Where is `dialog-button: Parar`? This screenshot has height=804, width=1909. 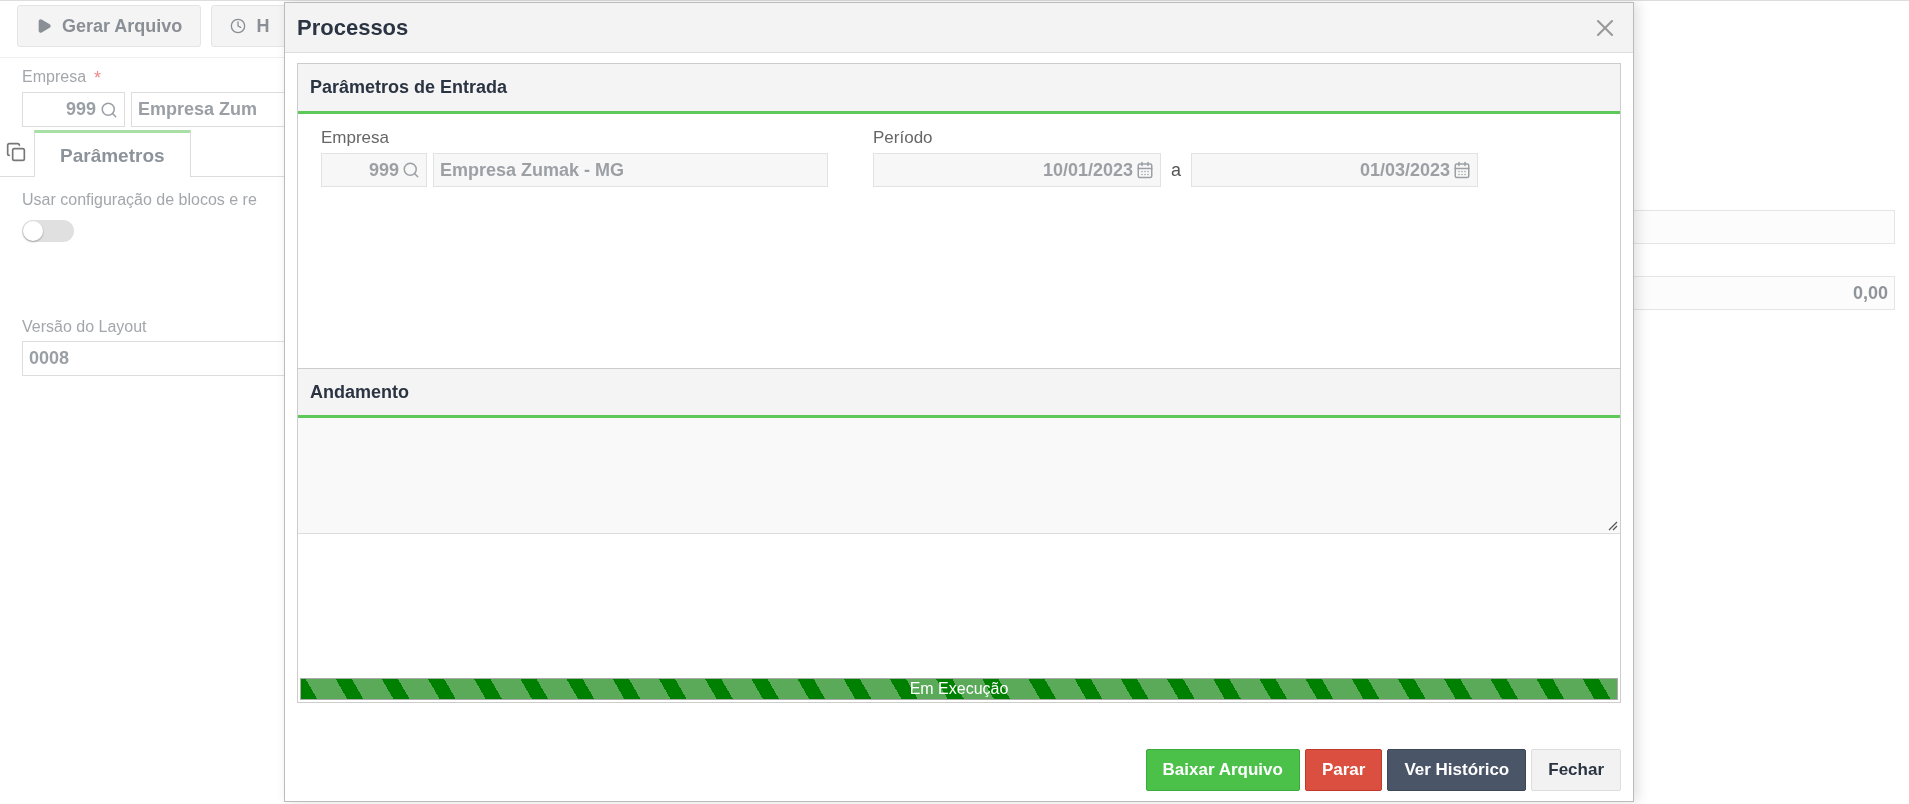
dialog-button: Parar is located at coordinates (1343, 770).